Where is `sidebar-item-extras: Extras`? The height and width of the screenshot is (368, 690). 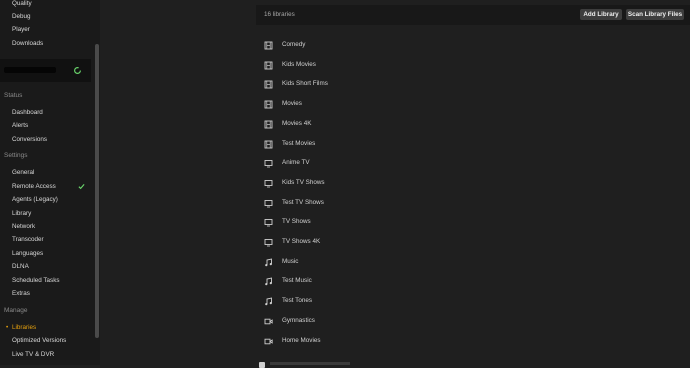 sidebar-item-extras: Extras is located at coordinates (21, 294).